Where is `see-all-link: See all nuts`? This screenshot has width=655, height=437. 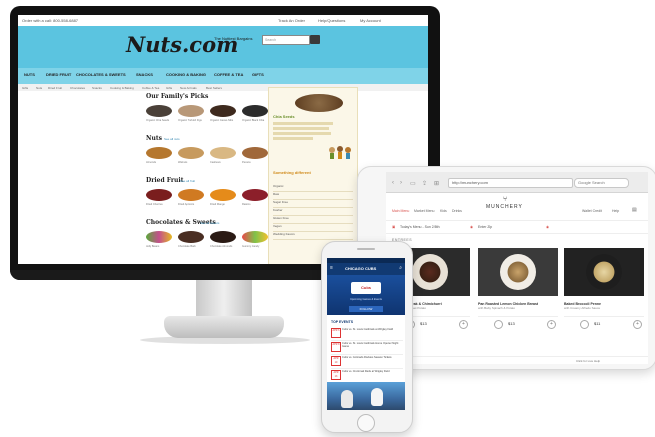
see-all-link: See all nuts is located at coordinates (172, 139).